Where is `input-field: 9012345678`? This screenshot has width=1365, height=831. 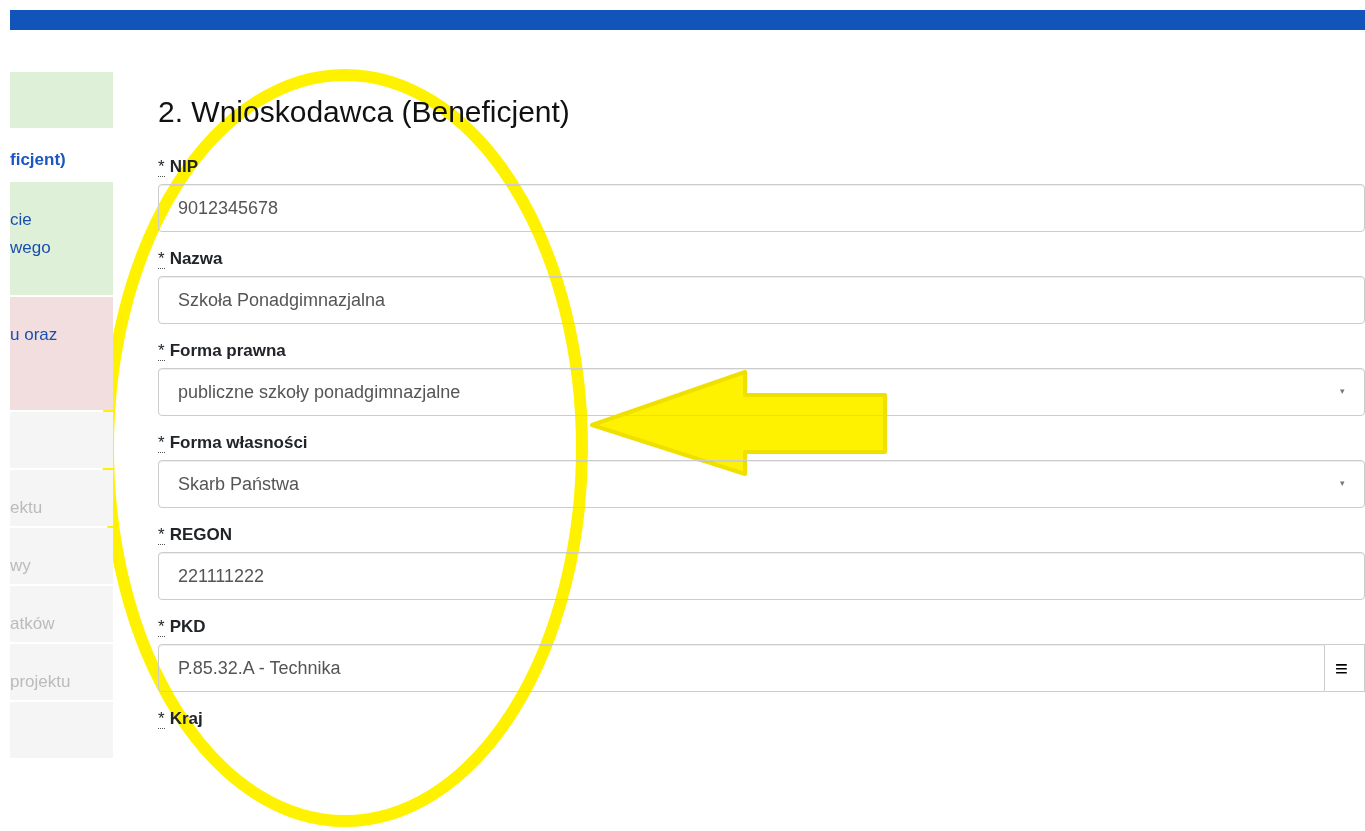
input-field: 9012345678 is located at coordinates (761, 208).